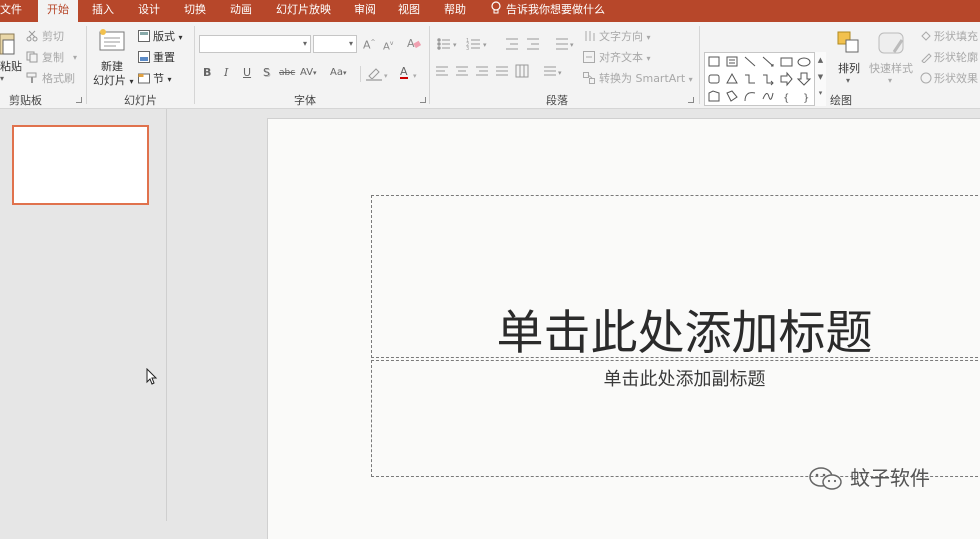  What do you see at coordinates (105, 11) in the screenshot?
I see `tab-insert: 插入` at bounding box center [105, 11].